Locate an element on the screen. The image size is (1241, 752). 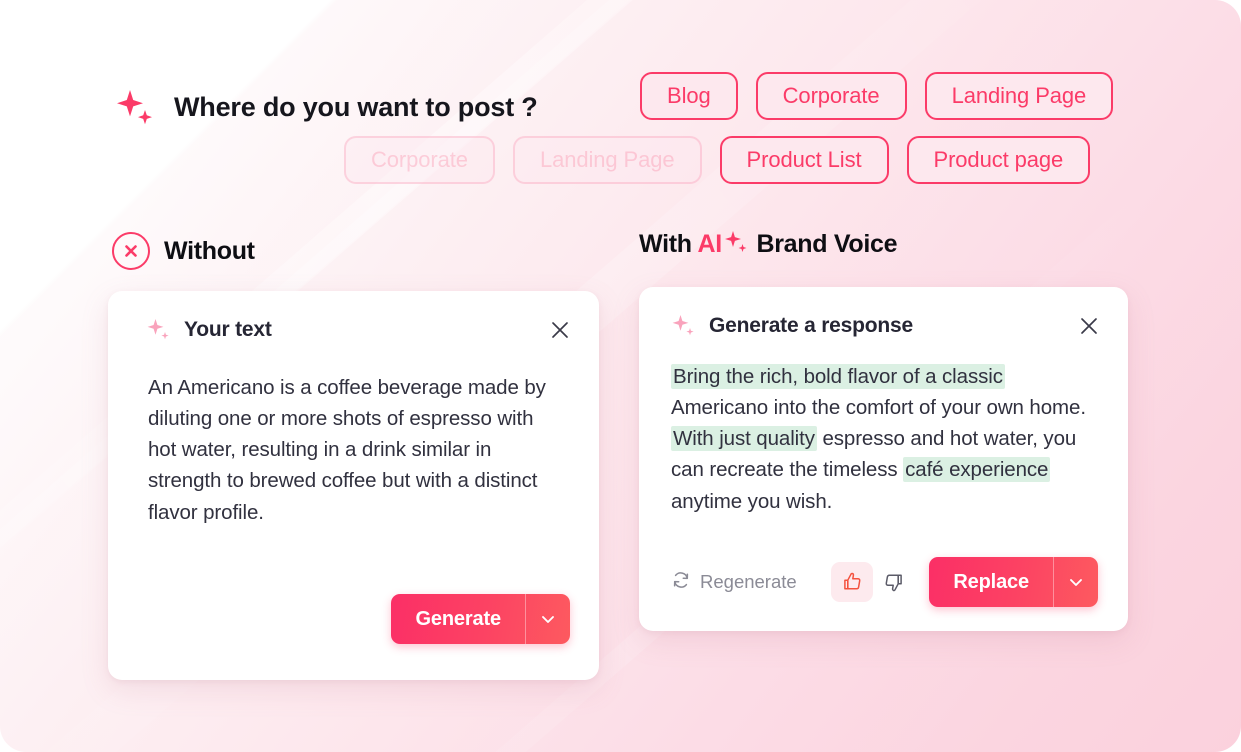
circle-x-icon is located at coordinates (131, 251).